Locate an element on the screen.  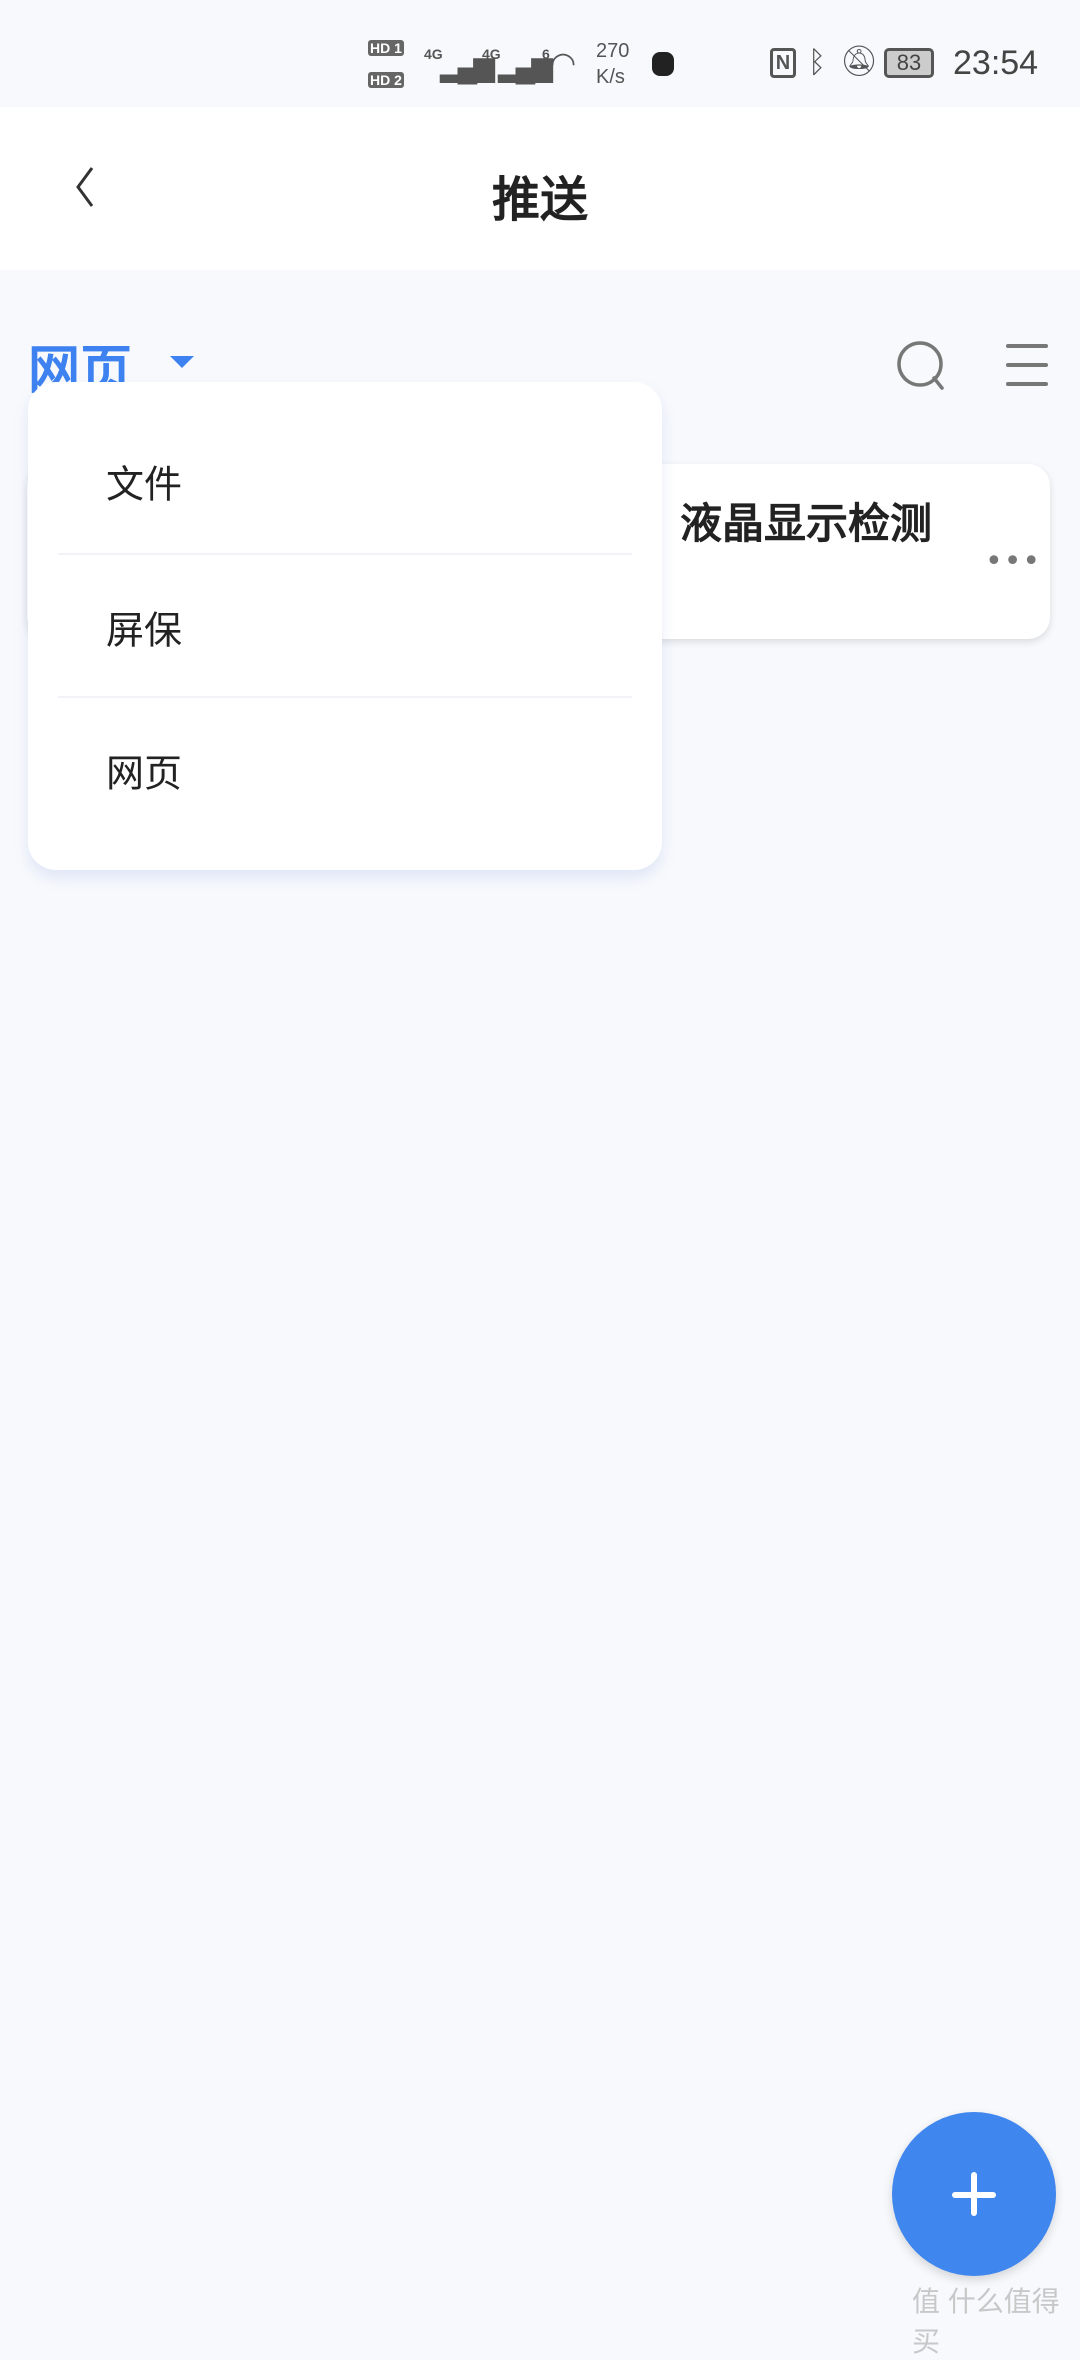
search-icon is located at coordinates (922, 366).